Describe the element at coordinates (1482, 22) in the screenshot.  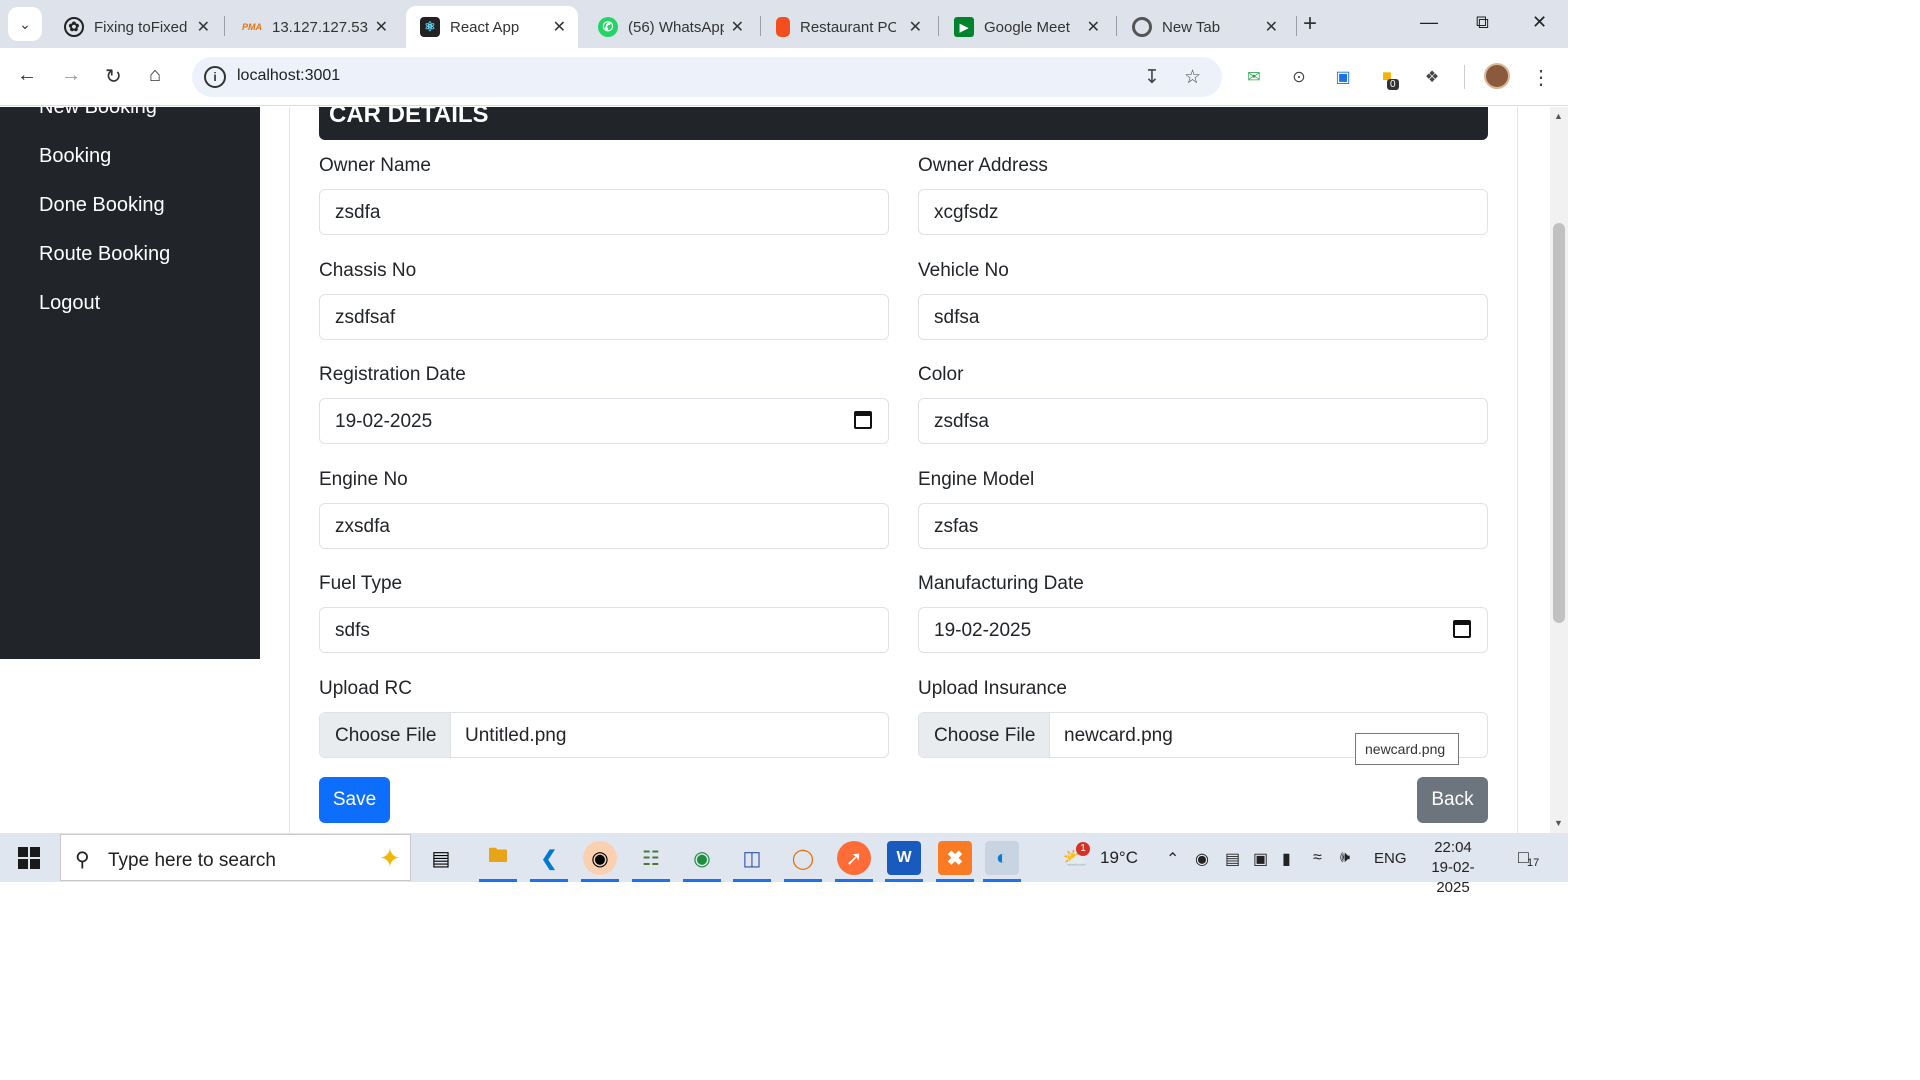
I see `restore-icon: ⧉` at that location.